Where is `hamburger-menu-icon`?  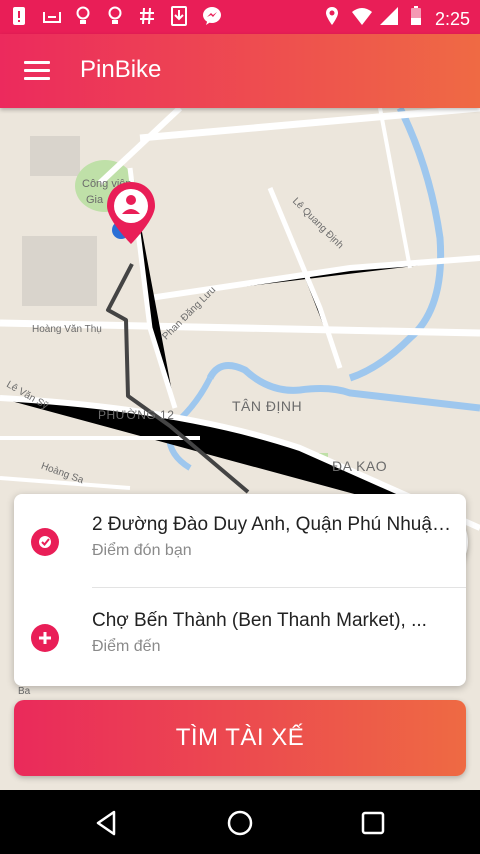
hamburger-menu-icon is located at coordinates (37, 71).